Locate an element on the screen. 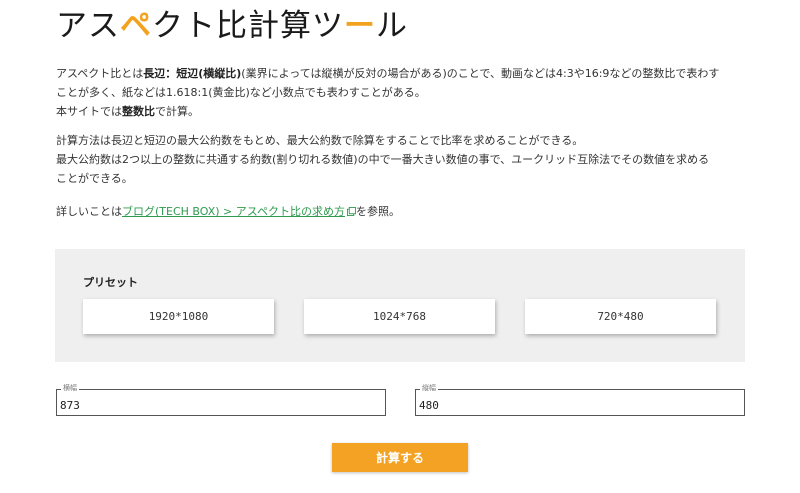  desc-text: アスペクト比とは is located at coordinates (100, 73).